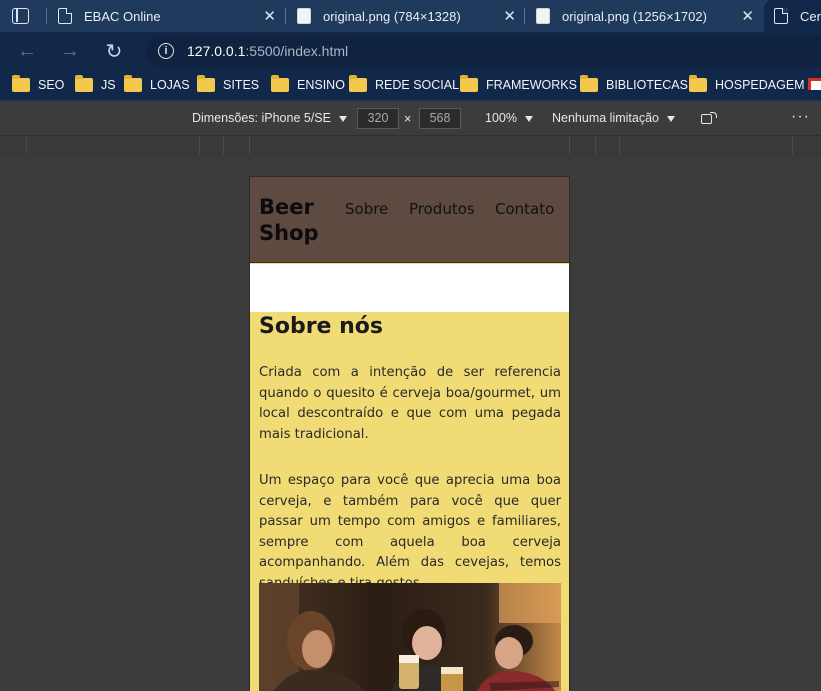 This screenshot has height=691, width=821. What do you see at coordinates (605, 118) in the screenshot?
I see `throttle-label: Nenhuma limitação` at bounding box center [605, 118].